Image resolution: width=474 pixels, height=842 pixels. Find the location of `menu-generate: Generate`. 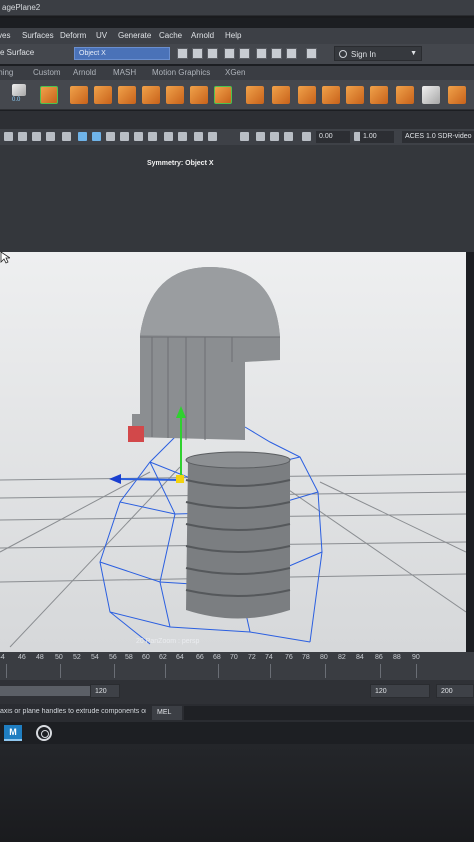

menu-generate: Generate is located at coordinates (134, 35).